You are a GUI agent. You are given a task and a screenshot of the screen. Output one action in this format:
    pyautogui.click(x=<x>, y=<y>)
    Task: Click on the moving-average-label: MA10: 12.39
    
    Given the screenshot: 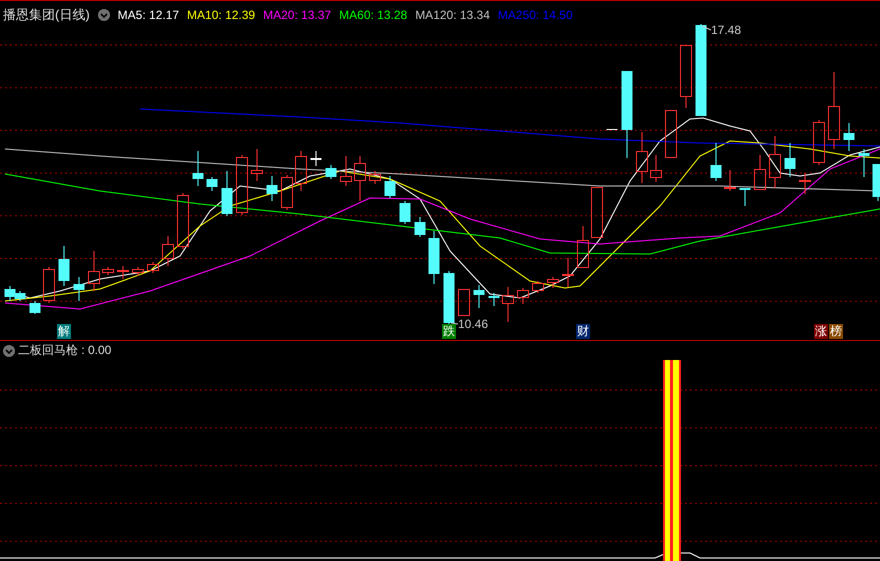 What is the action you would take?
    pyautogui.click(x=221, y=15)
    